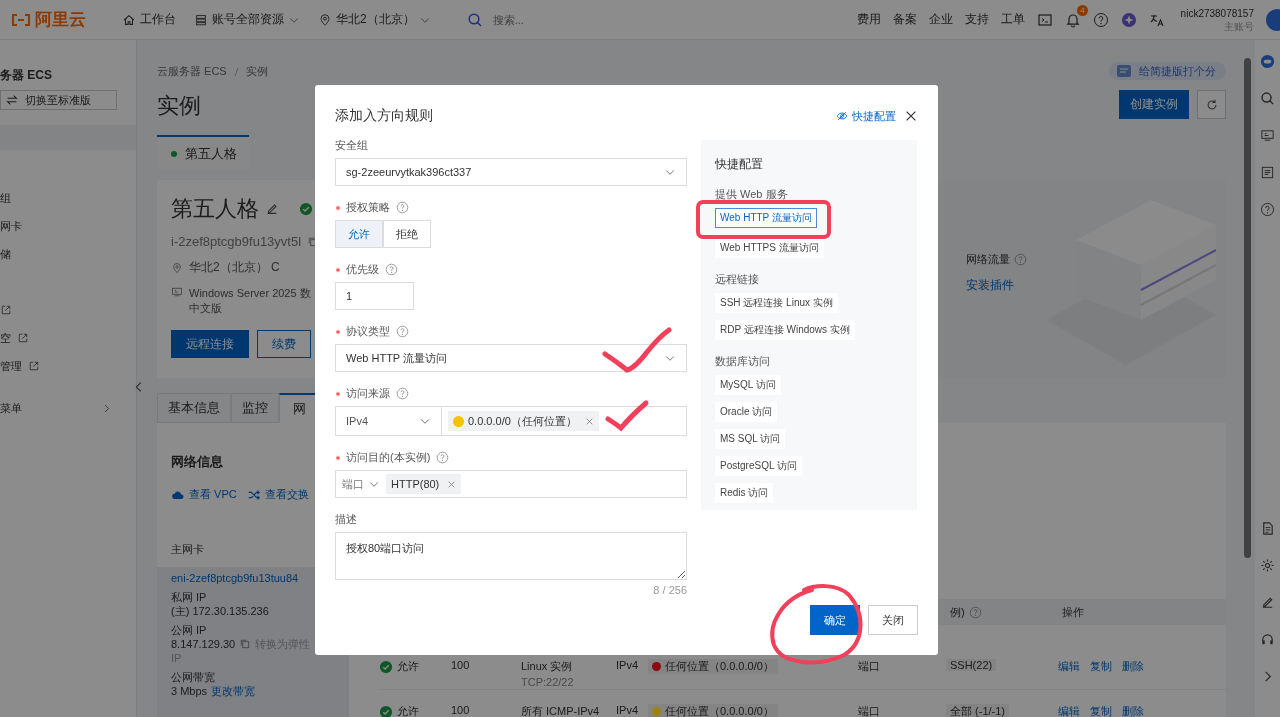 This screenshot has width=1280, height=717. I want to click on field-label: 协议类型, so click(368, 331).